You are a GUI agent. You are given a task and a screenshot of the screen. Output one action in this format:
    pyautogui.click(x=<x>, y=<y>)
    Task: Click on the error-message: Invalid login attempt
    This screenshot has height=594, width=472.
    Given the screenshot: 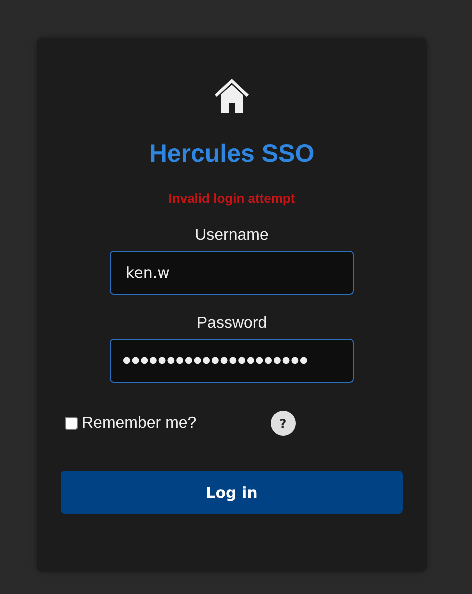 What is the action you would take?
    pyautogui.click(x=232, y=199)
    